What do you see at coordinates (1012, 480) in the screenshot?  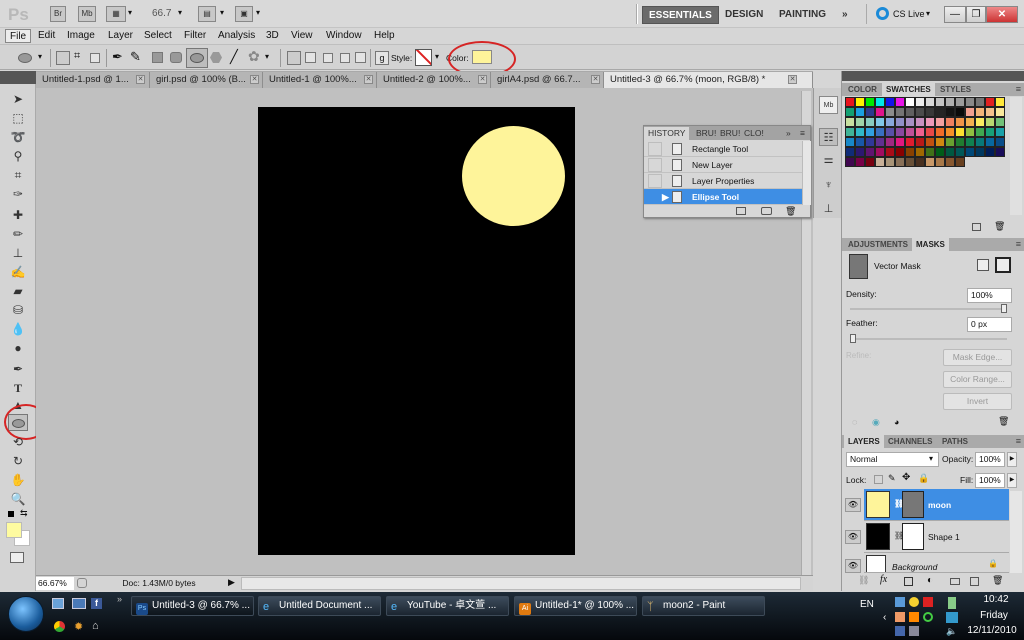 I see `fill-arrow: ▶` at bounding box center [1012, 480].